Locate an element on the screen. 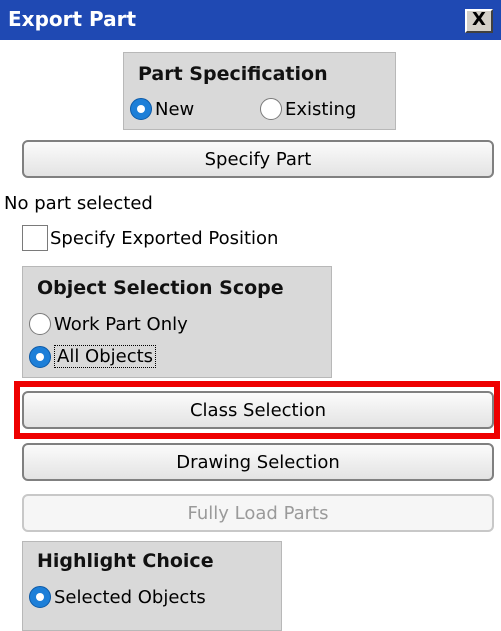 This screenshot has width=501, height=631. radio-work-part-only-label: Work Part Only is located at coordinates (121, 324).